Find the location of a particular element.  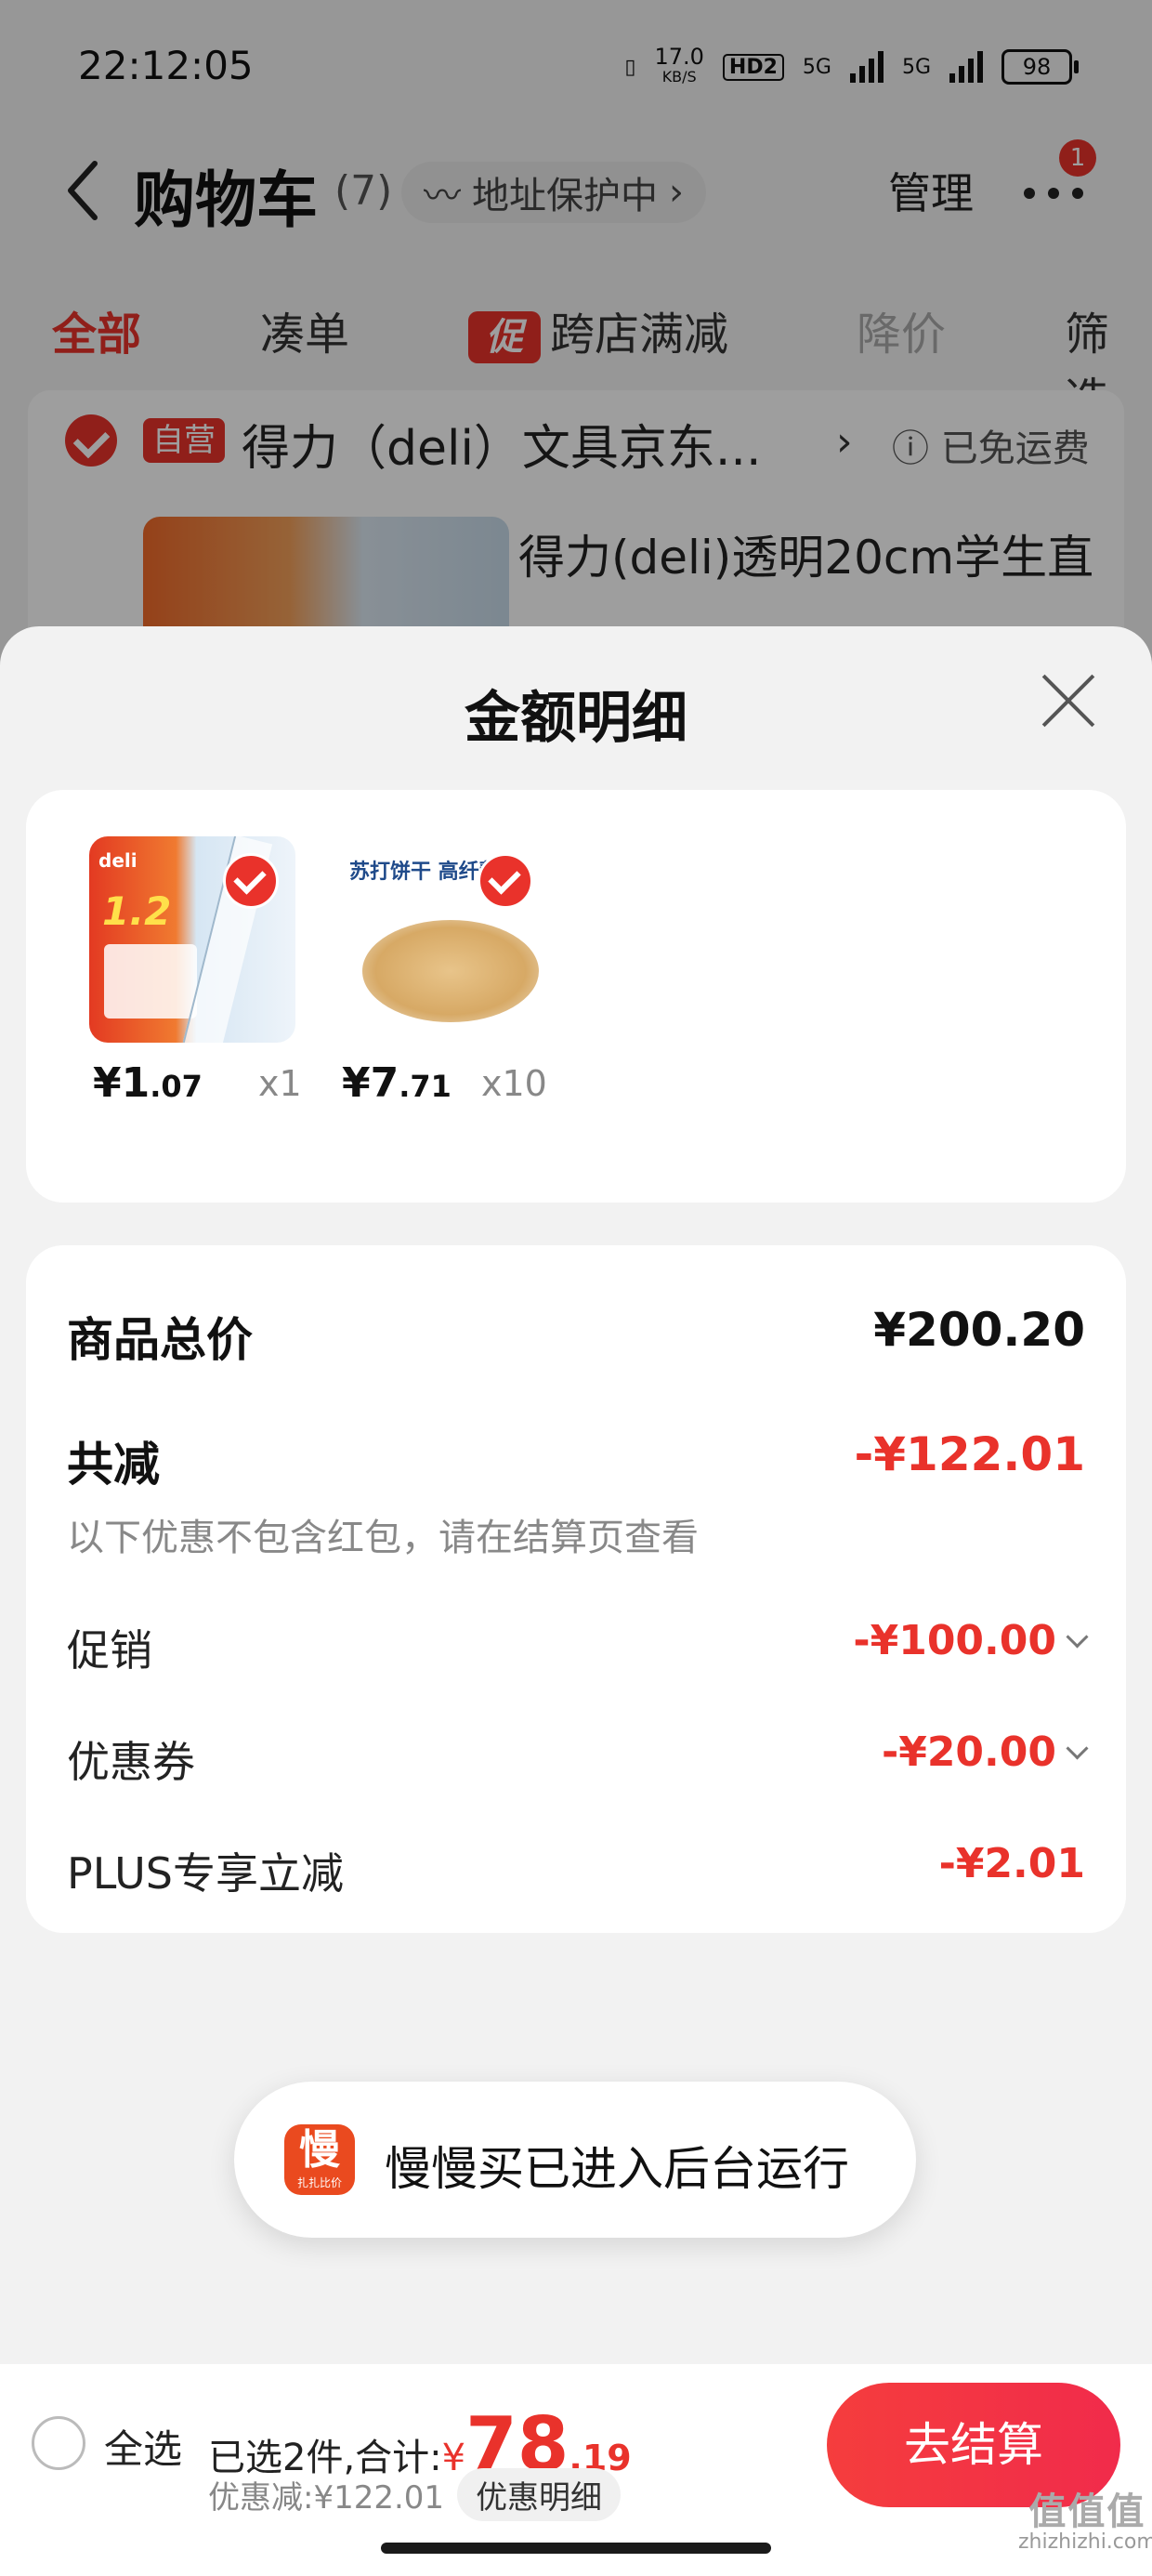

discount-summary: 优惠减:¥122.01 优惠明细 is located at coordinates (415, 2494).